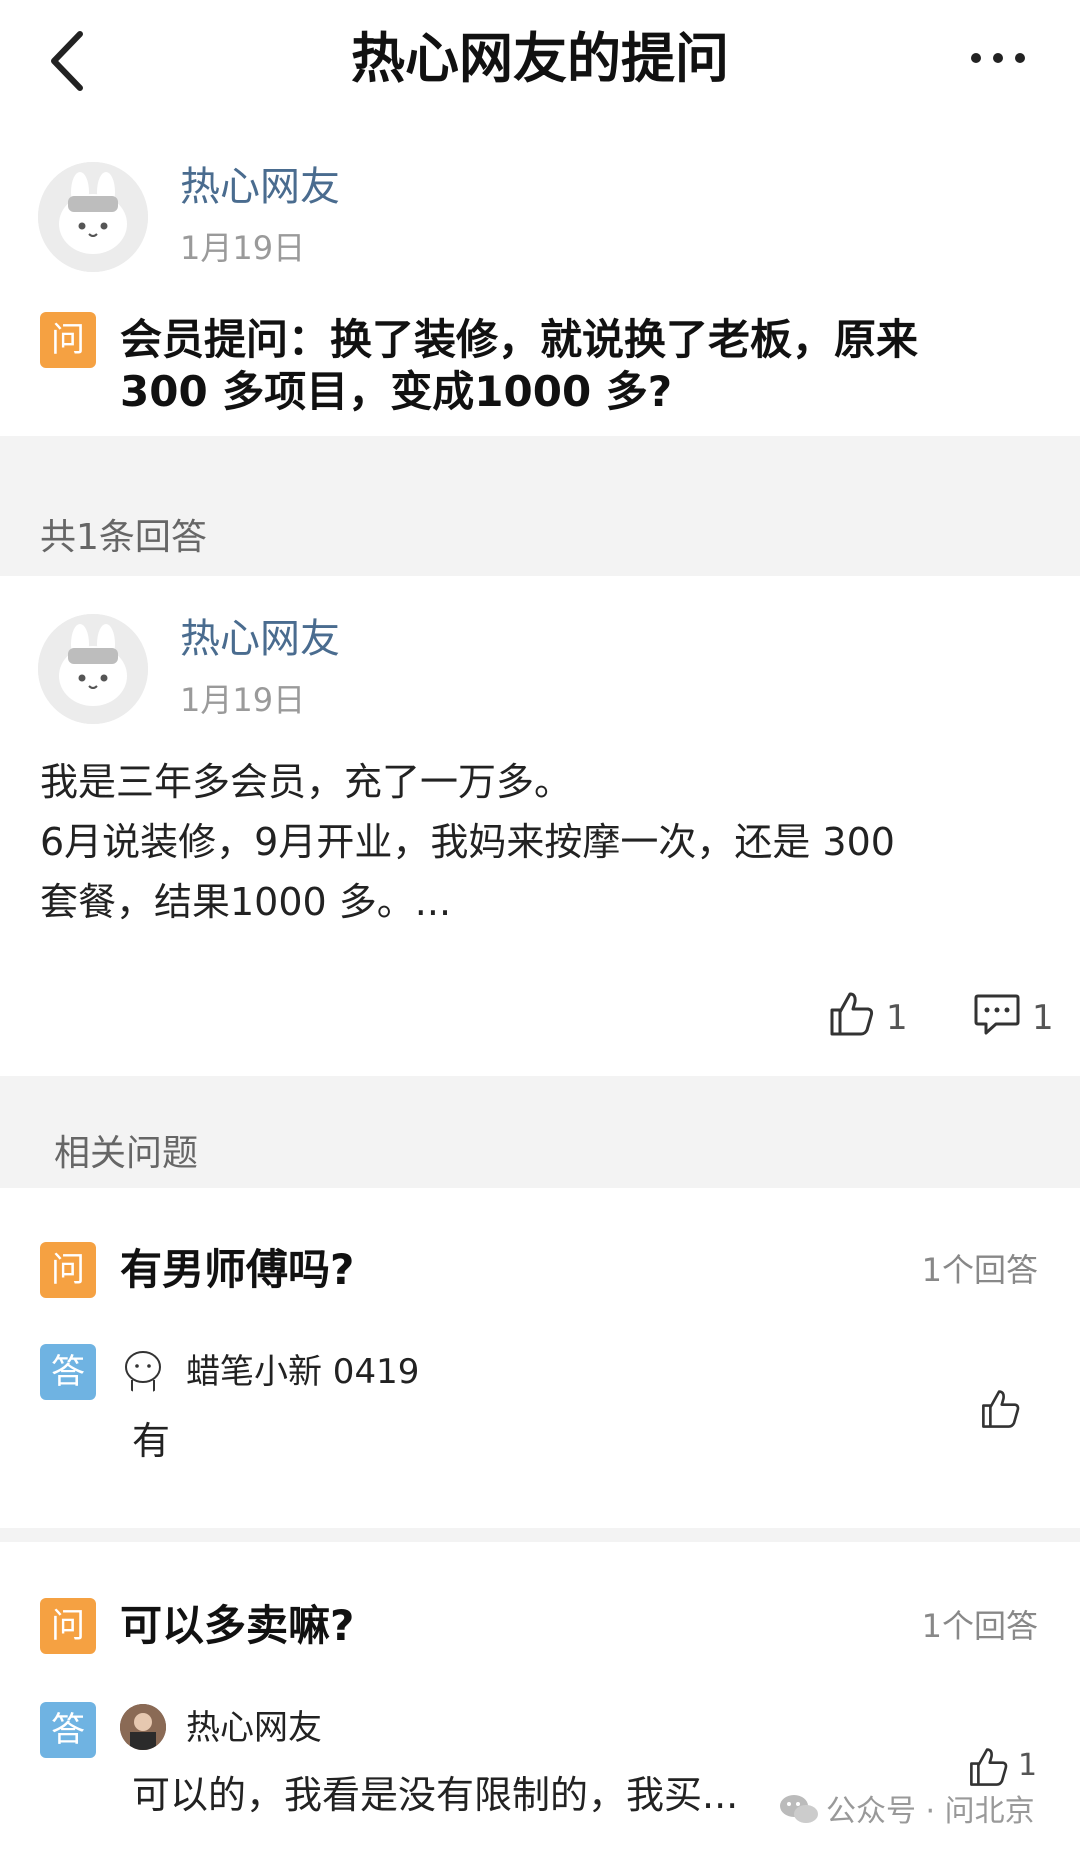  I want to click on answer-line-2: 6月说装修，9月开业，我妈来按摩一次，还是 300, so click(467, 842).